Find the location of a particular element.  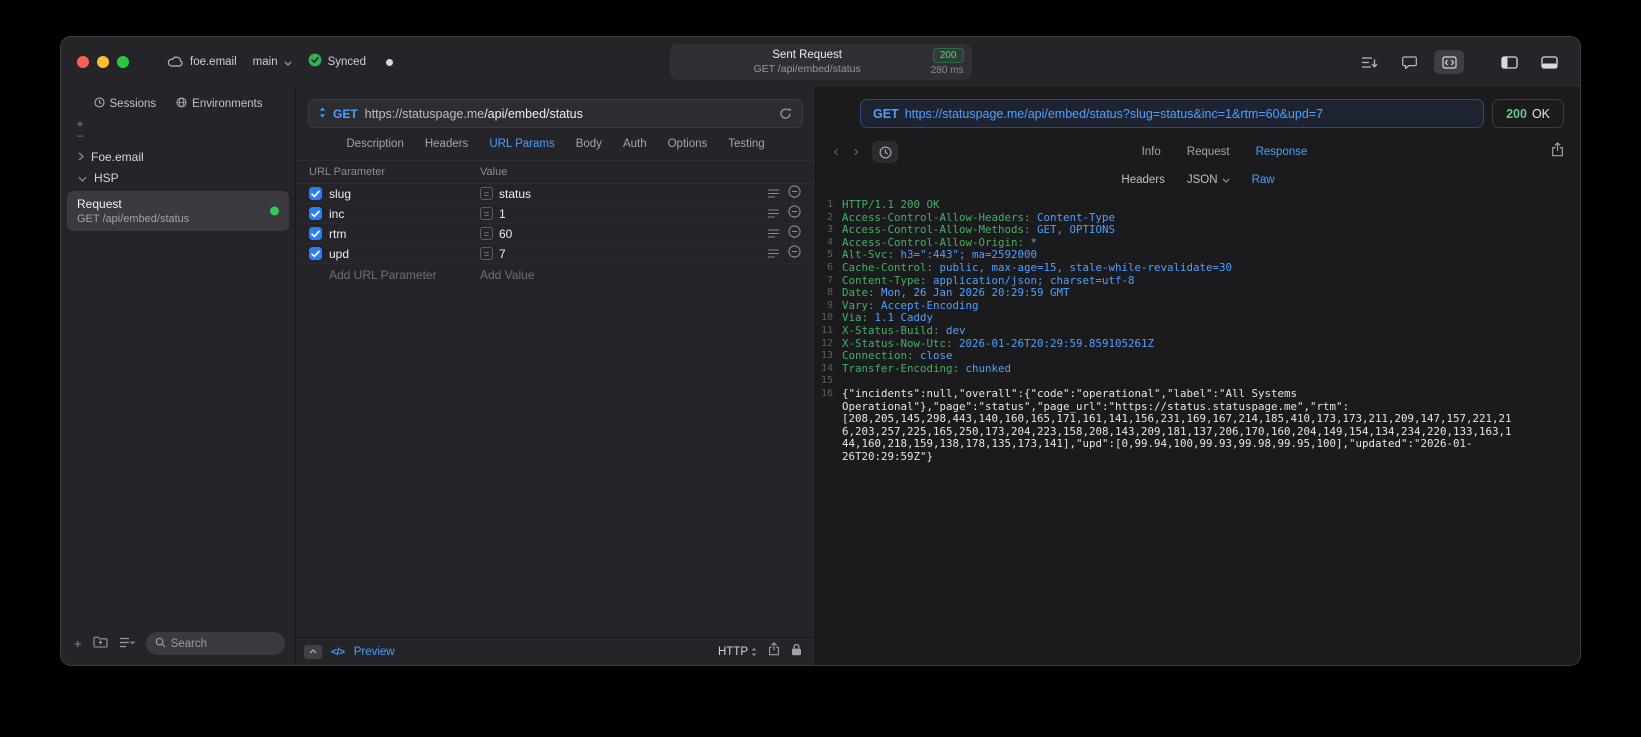

sidebar-left-icon is located at coordinates (1509, 62).